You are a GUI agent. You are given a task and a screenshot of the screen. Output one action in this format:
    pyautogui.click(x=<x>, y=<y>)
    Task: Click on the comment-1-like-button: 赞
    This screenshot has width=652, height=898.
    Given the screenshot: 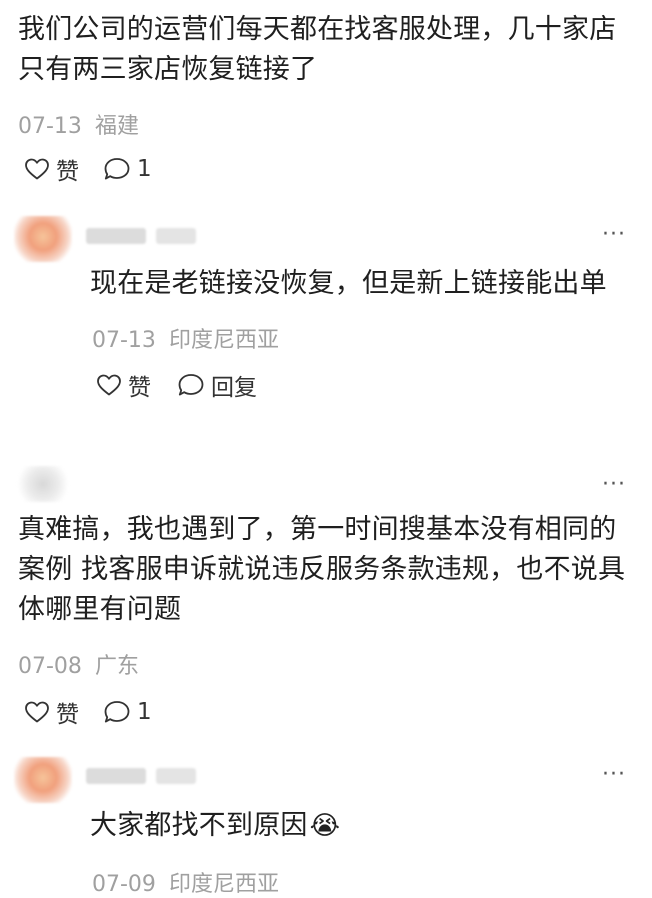 What is the action you would take?
    pyautogui.click(x=51, y=169)
    